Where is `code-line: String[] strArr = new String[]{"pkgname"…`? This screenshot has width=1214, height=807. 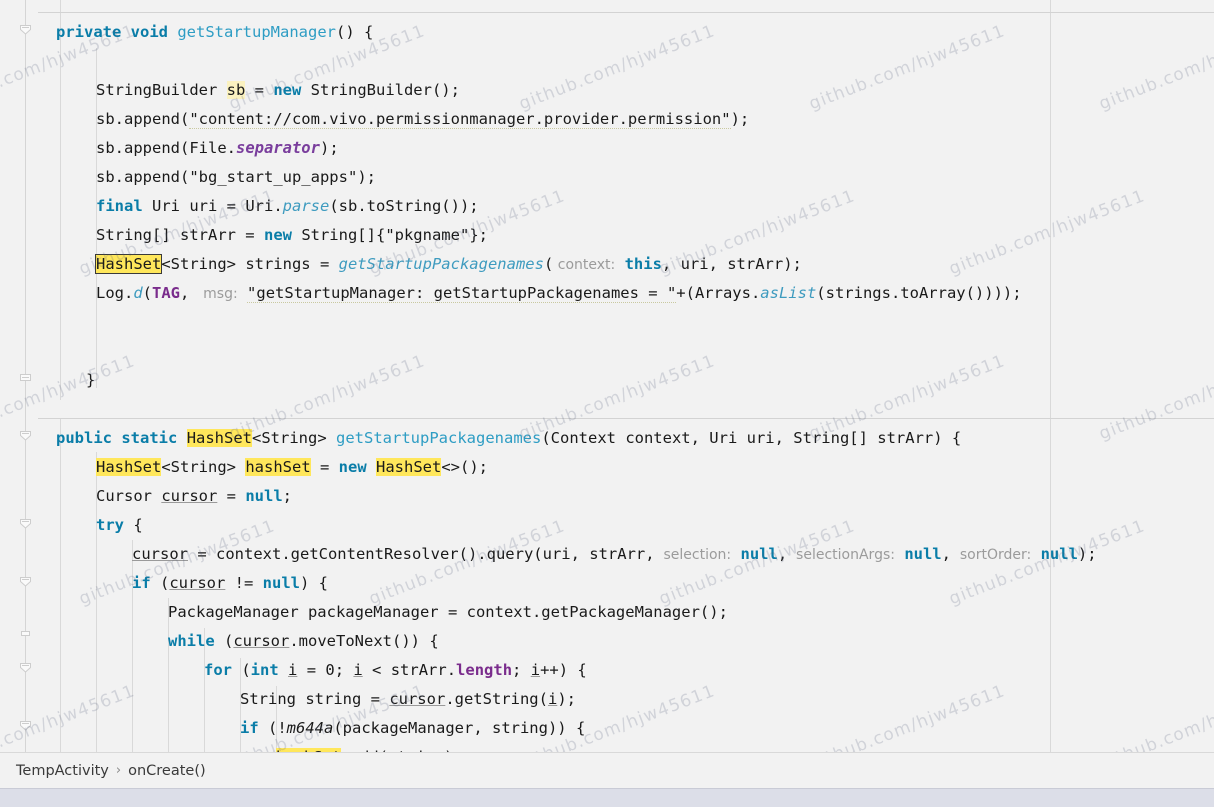
code-line: String[] strArr = new String[]{"pkgname"… is located at coordinates (292, 236).